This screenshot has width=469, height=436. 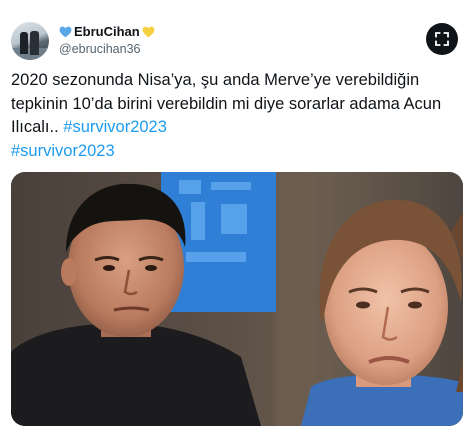 I want to click on tweet-header: EbruCihan @ebrucihan36, so click(x=234, y=44).